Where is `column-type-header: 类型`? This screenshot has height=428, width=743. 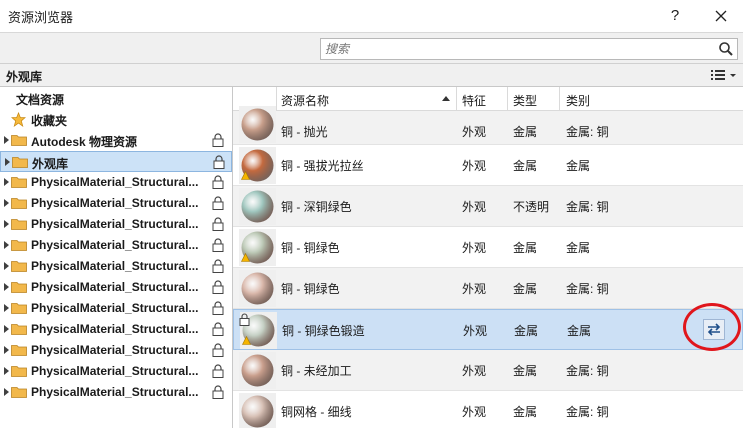
column-type-header: 类型 is located at coordinates (525, 100).